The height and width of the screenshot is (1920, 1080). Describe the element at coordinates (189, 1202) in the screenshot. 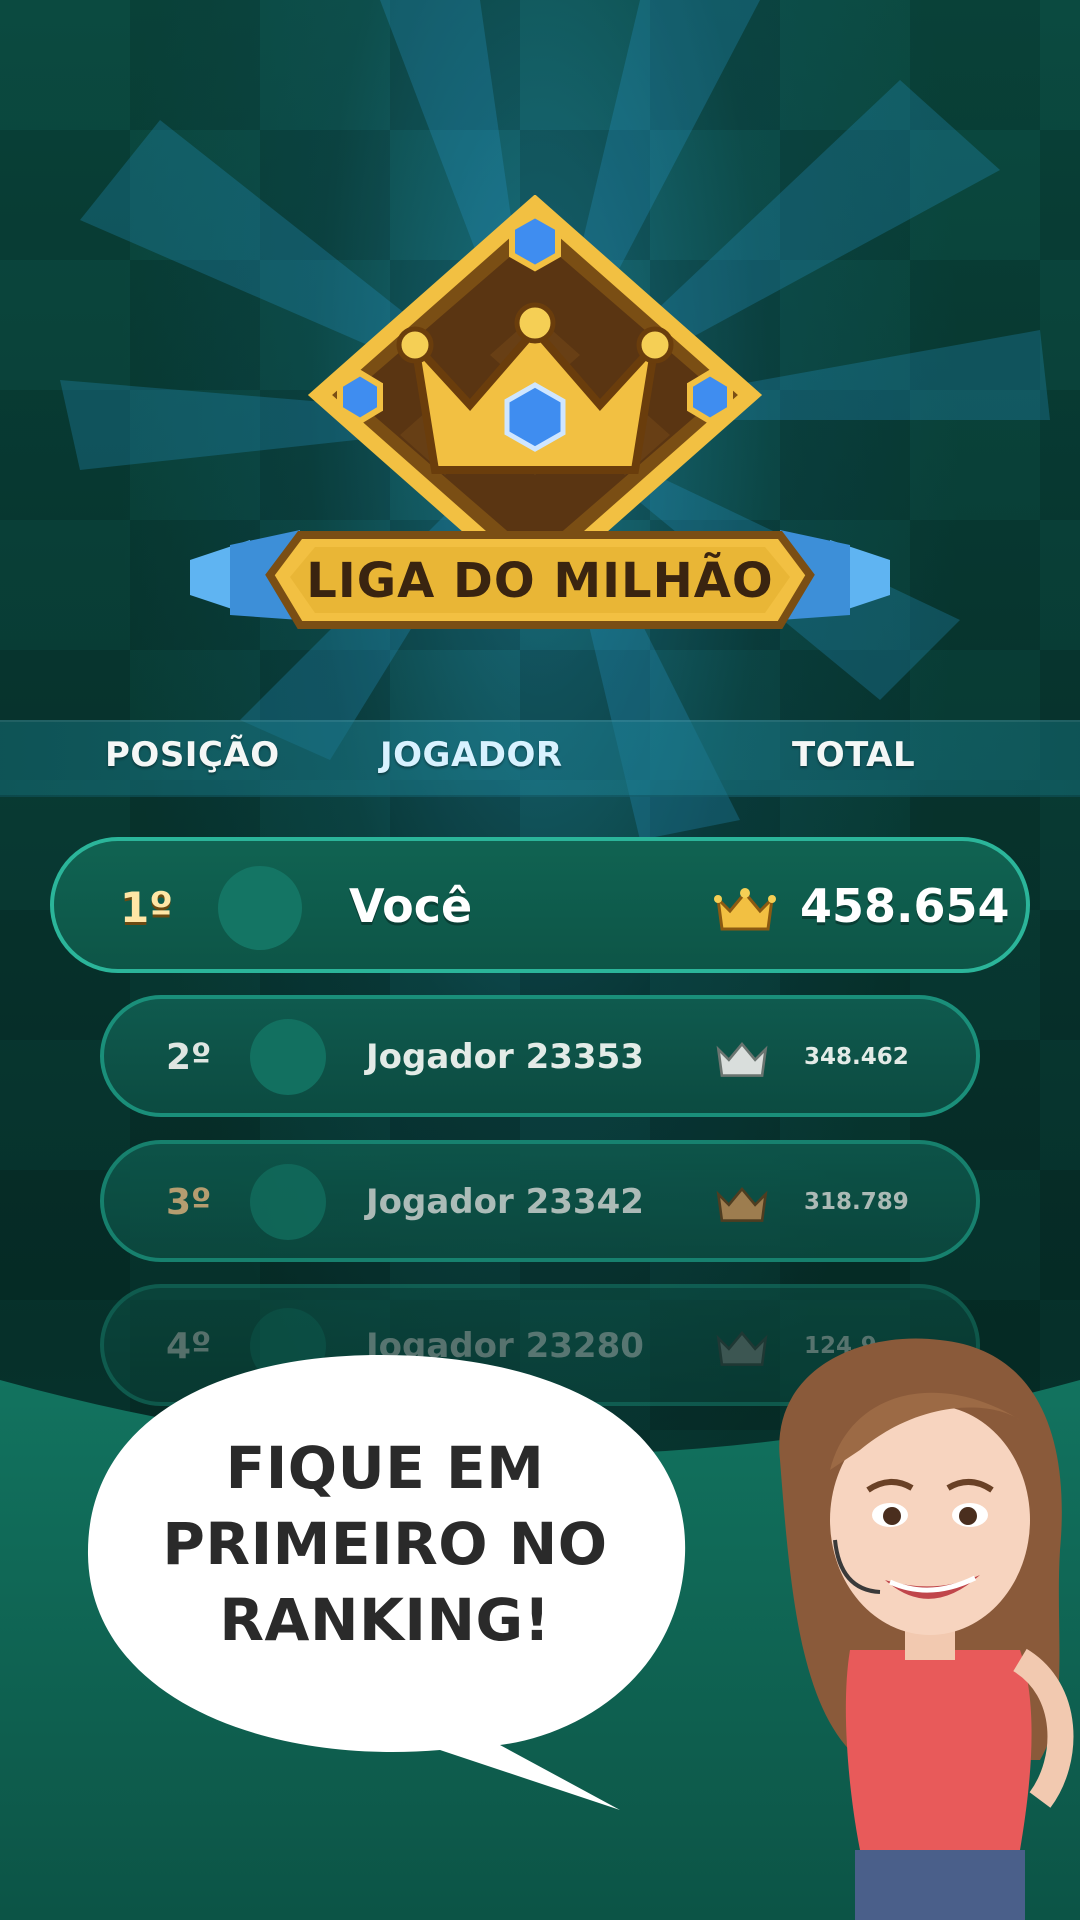

I see `rank-label: 3º` at that location.